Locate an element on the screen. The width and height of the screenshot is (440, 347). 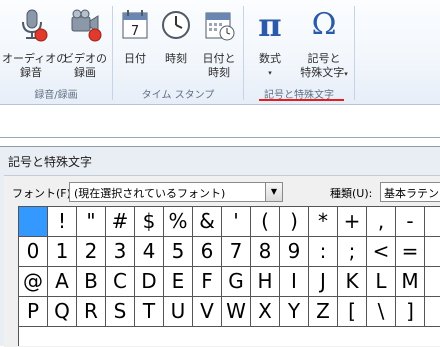
symbol-cell: , is located at coordinates (381, 221).